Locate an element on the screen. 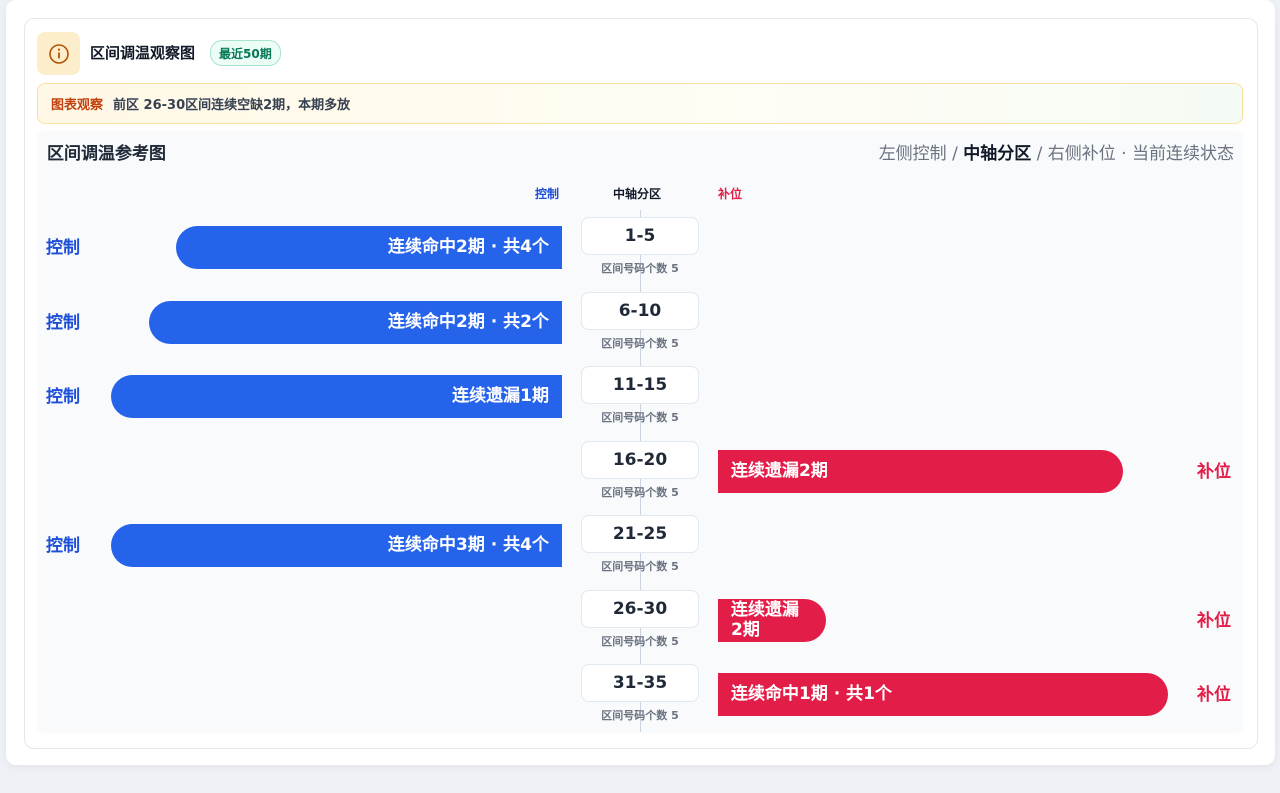 The image size is (1280, 793). zone-range-label: 16-20 is located at coordinates (640, 459).